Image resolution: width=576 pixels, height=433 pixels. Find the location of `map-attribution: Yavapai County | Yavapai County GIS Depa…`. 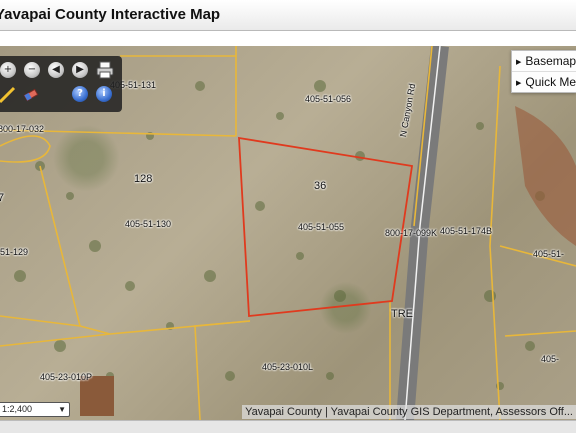

map-attribution: Yavapai County | Yavapai County GIS Depa… is located at coordinates (409, 412).